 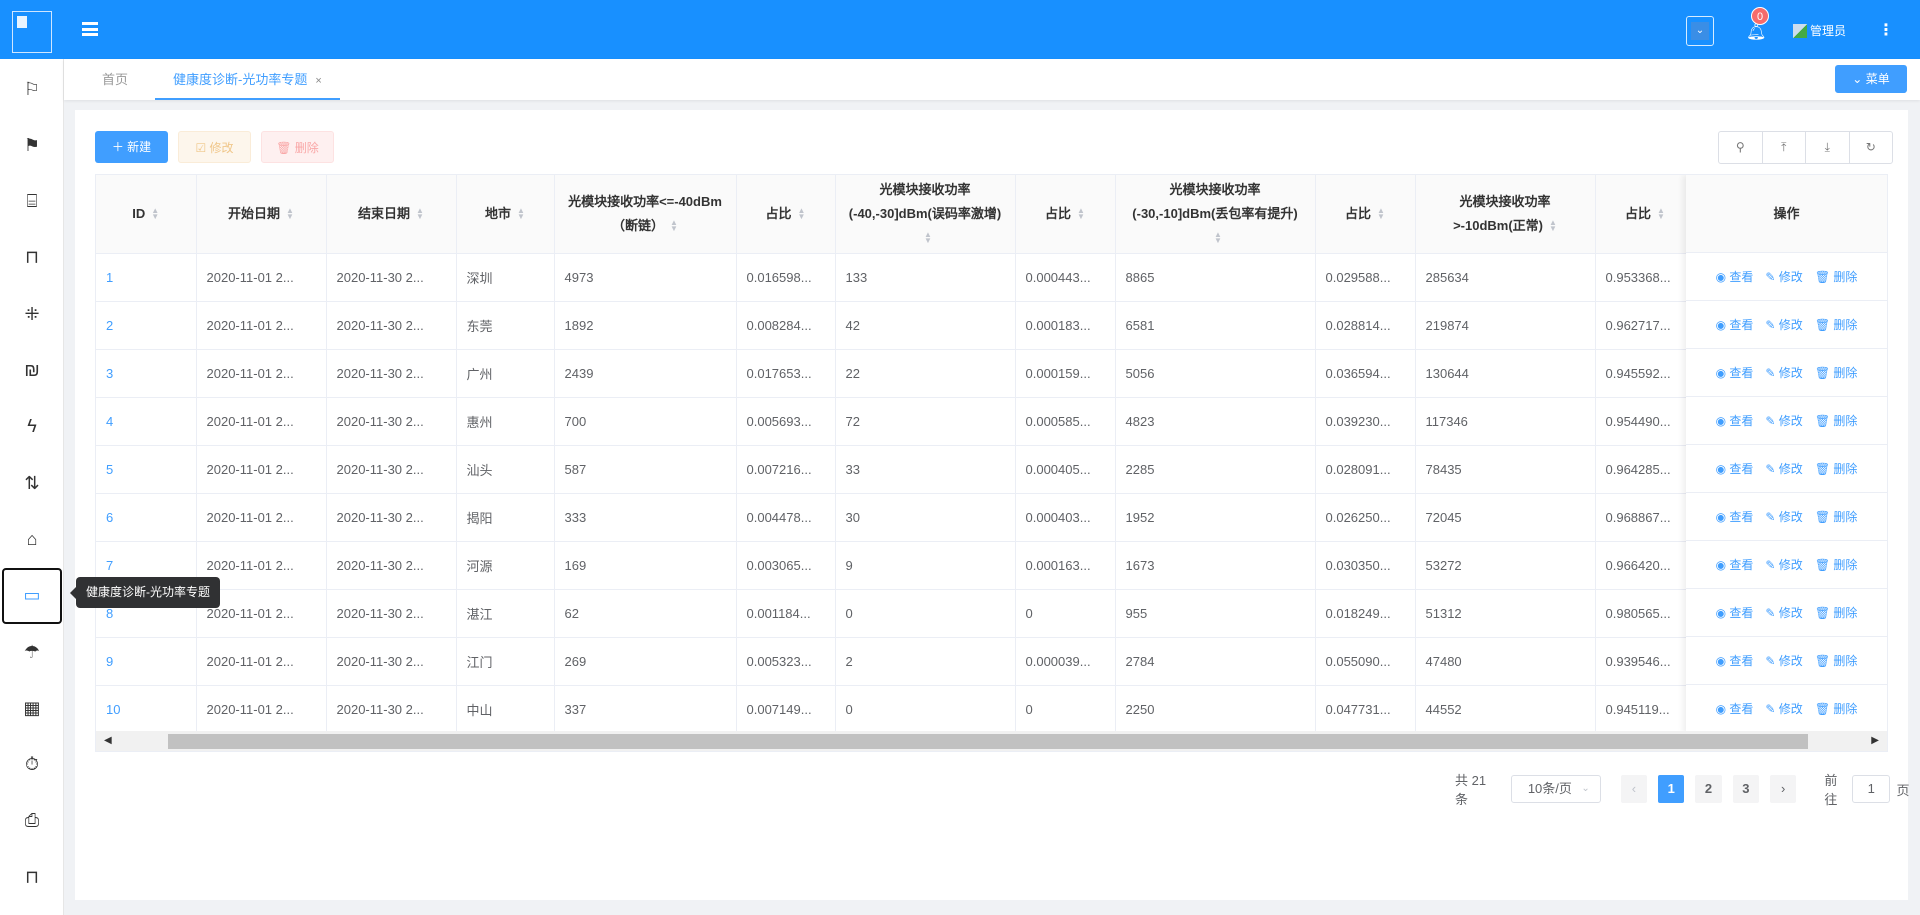 I want to click on sidebar-item-6: ₪, so click(x=32, y=371).